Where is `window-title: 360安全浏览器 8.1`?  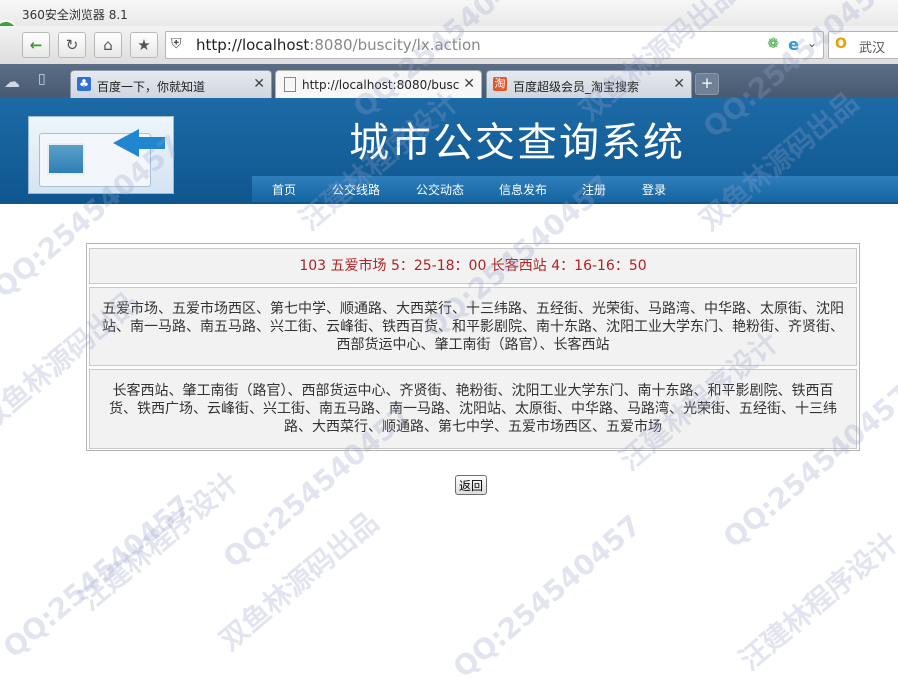 window-title: 360安全浏览器 8.1 is located at coordinates (75, 15).